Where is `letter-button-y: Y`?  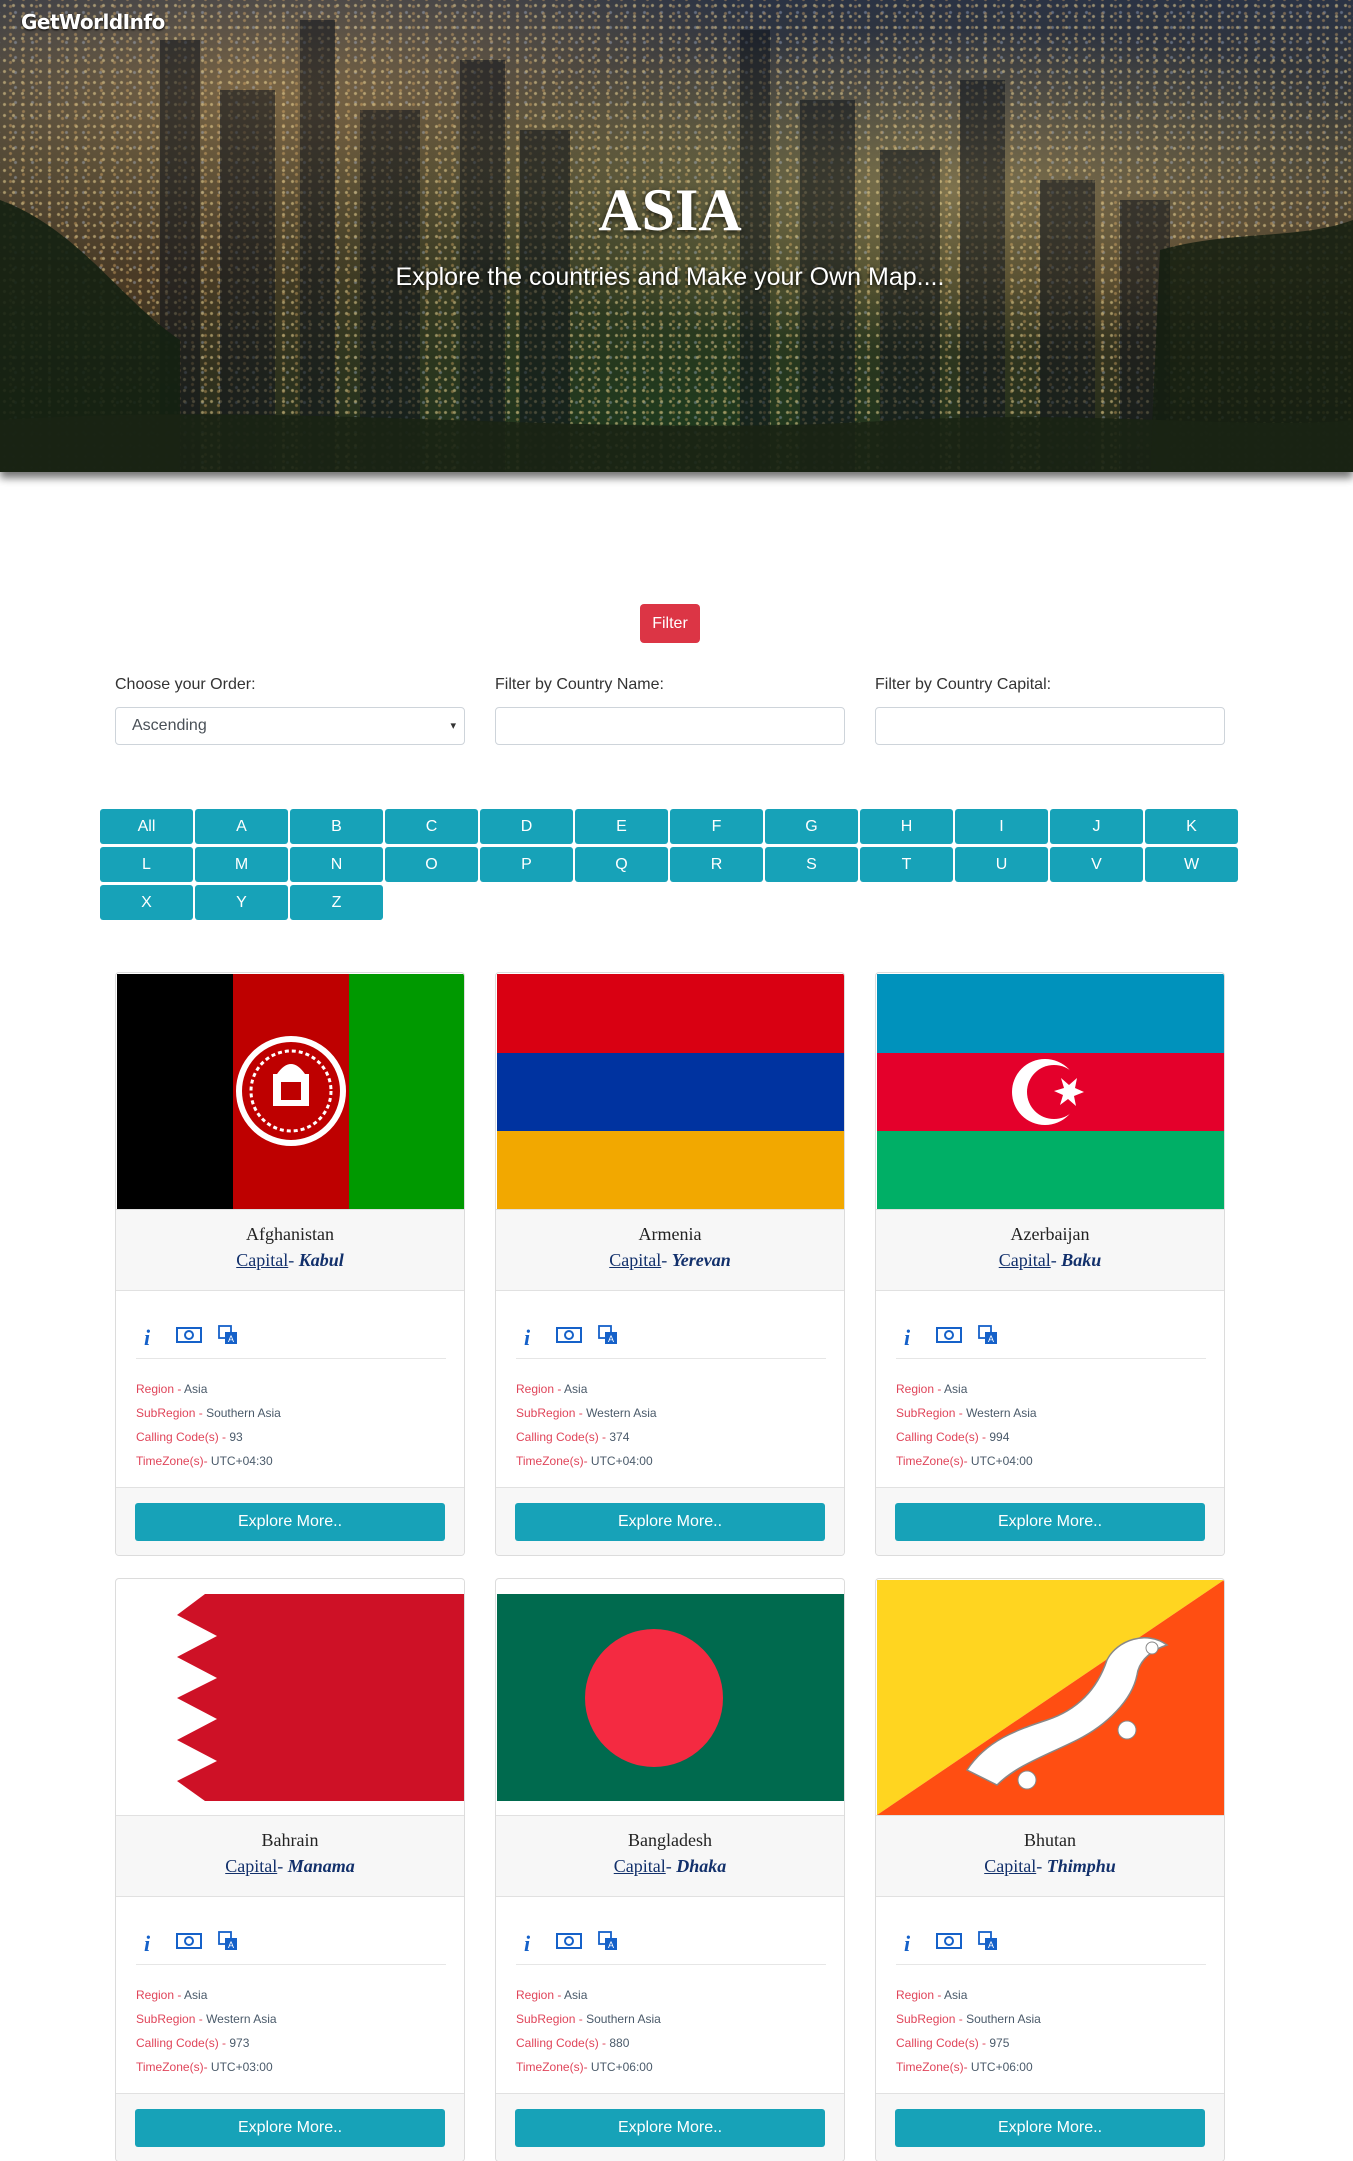
letter-button-y: Y is located at coordinates (241, 902).